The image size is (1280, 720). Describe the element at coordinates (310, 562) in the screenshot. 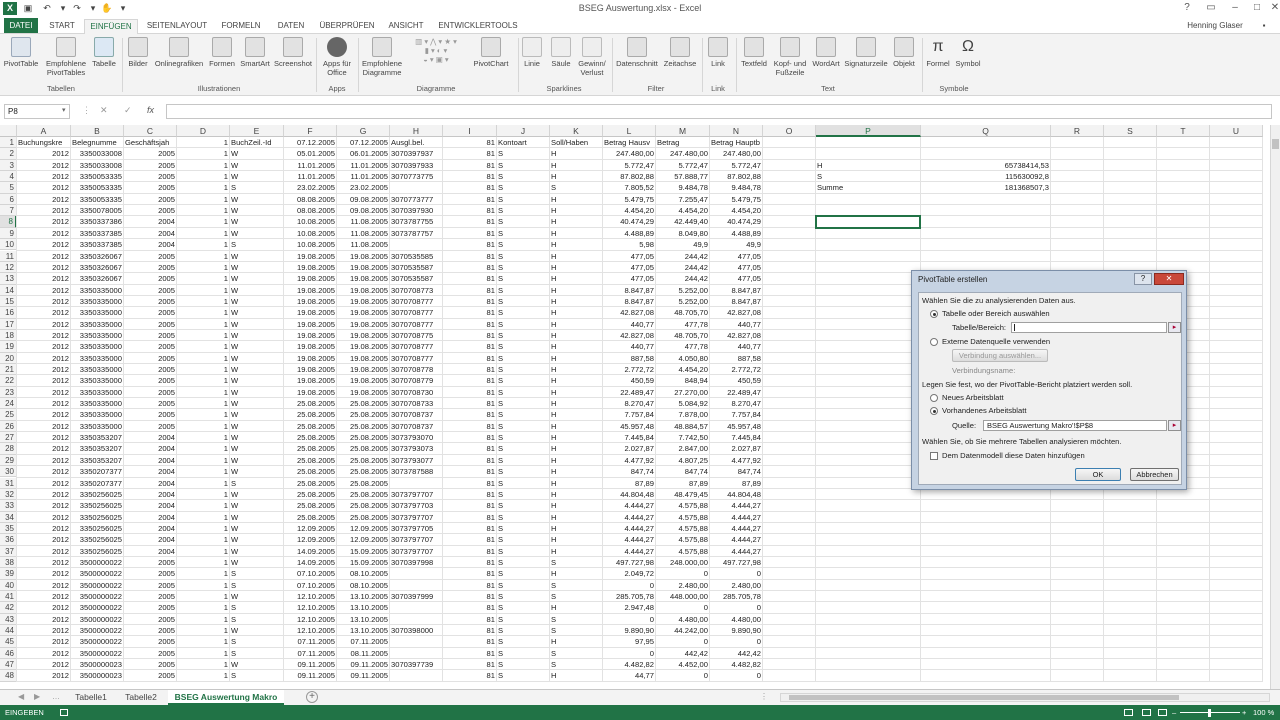

I see `cell: 14.09.2005` at that location.